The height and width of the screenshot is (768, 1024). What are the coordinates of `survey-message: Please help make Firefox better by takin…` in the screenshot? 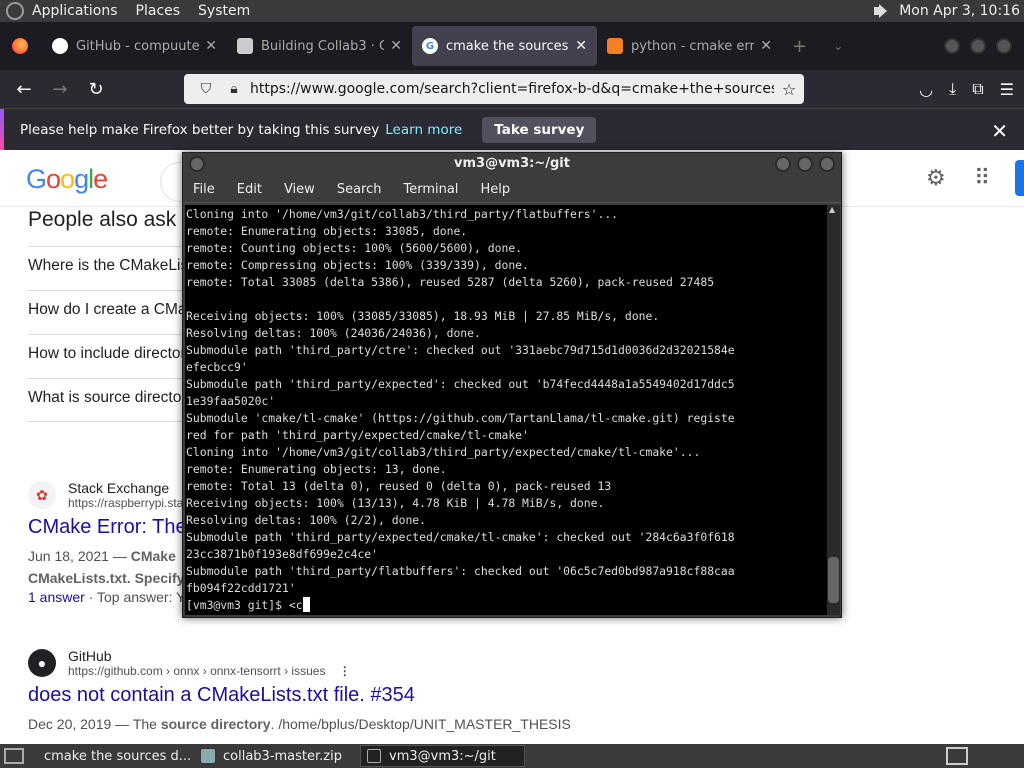 It's located at (200, 129).